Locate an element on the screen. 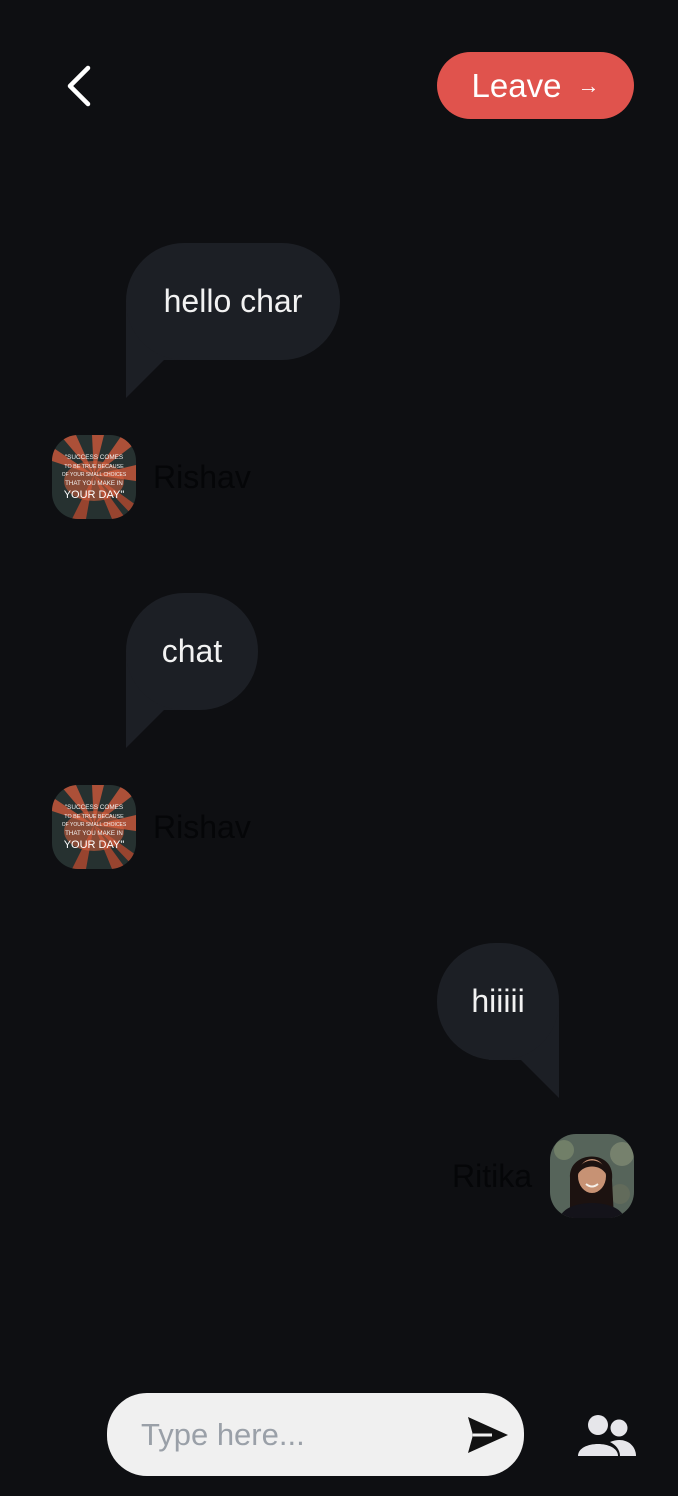  back-button is located at coordinates (80, 86).